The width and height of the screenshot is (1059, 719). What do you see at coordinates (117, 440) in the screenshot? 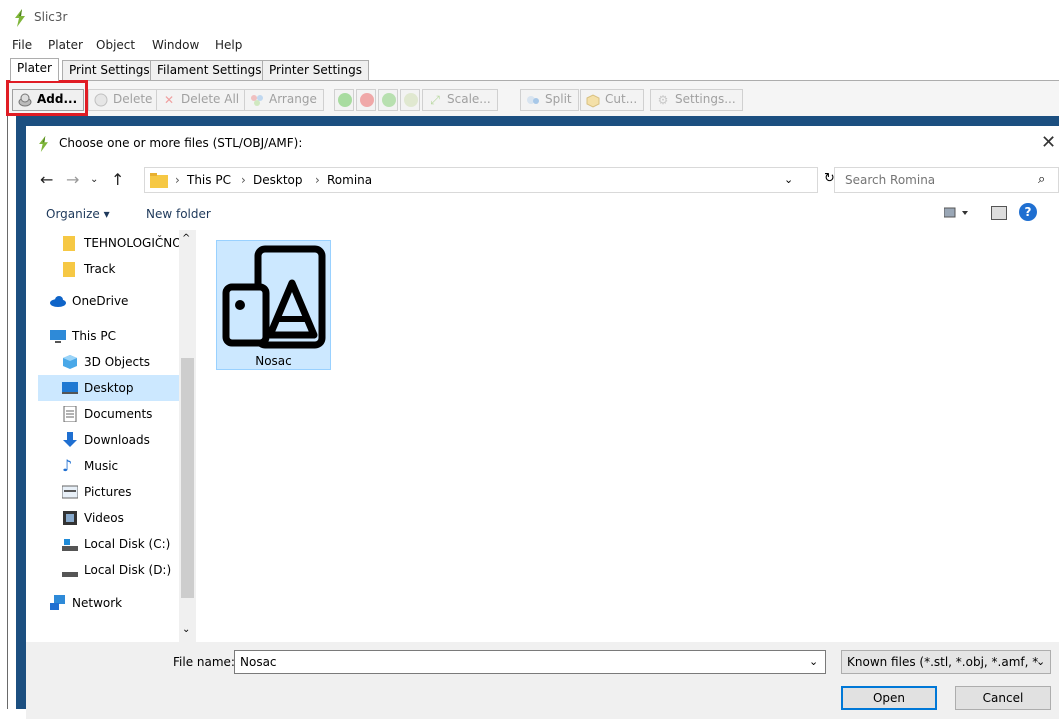
I see `nav-item-label: Downloads` at bounding box center [117, 440].